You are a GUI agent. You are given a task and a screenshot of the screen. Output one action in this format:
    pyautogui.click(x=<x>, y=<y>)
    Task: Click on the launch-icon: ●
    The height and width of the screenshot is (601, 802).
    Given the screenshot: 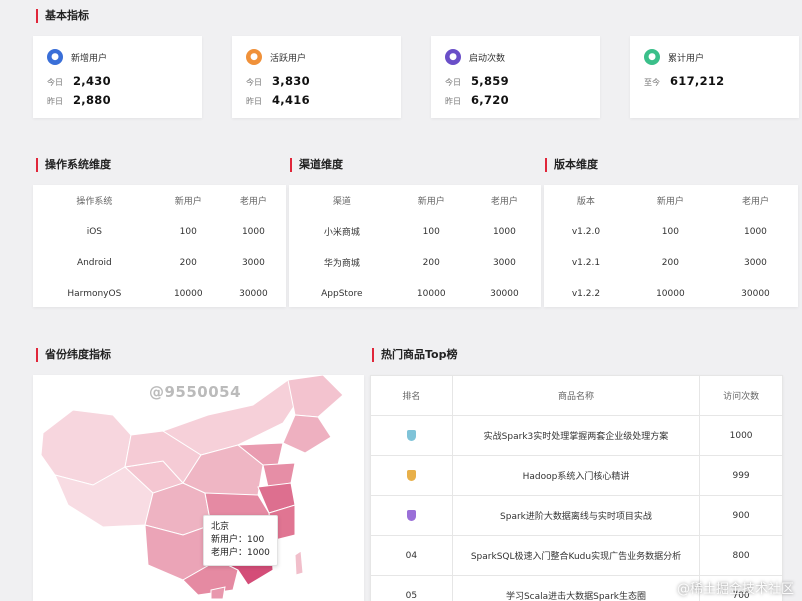 What is the action you would take?
    pyautogui.click(x=453, y=57)
    